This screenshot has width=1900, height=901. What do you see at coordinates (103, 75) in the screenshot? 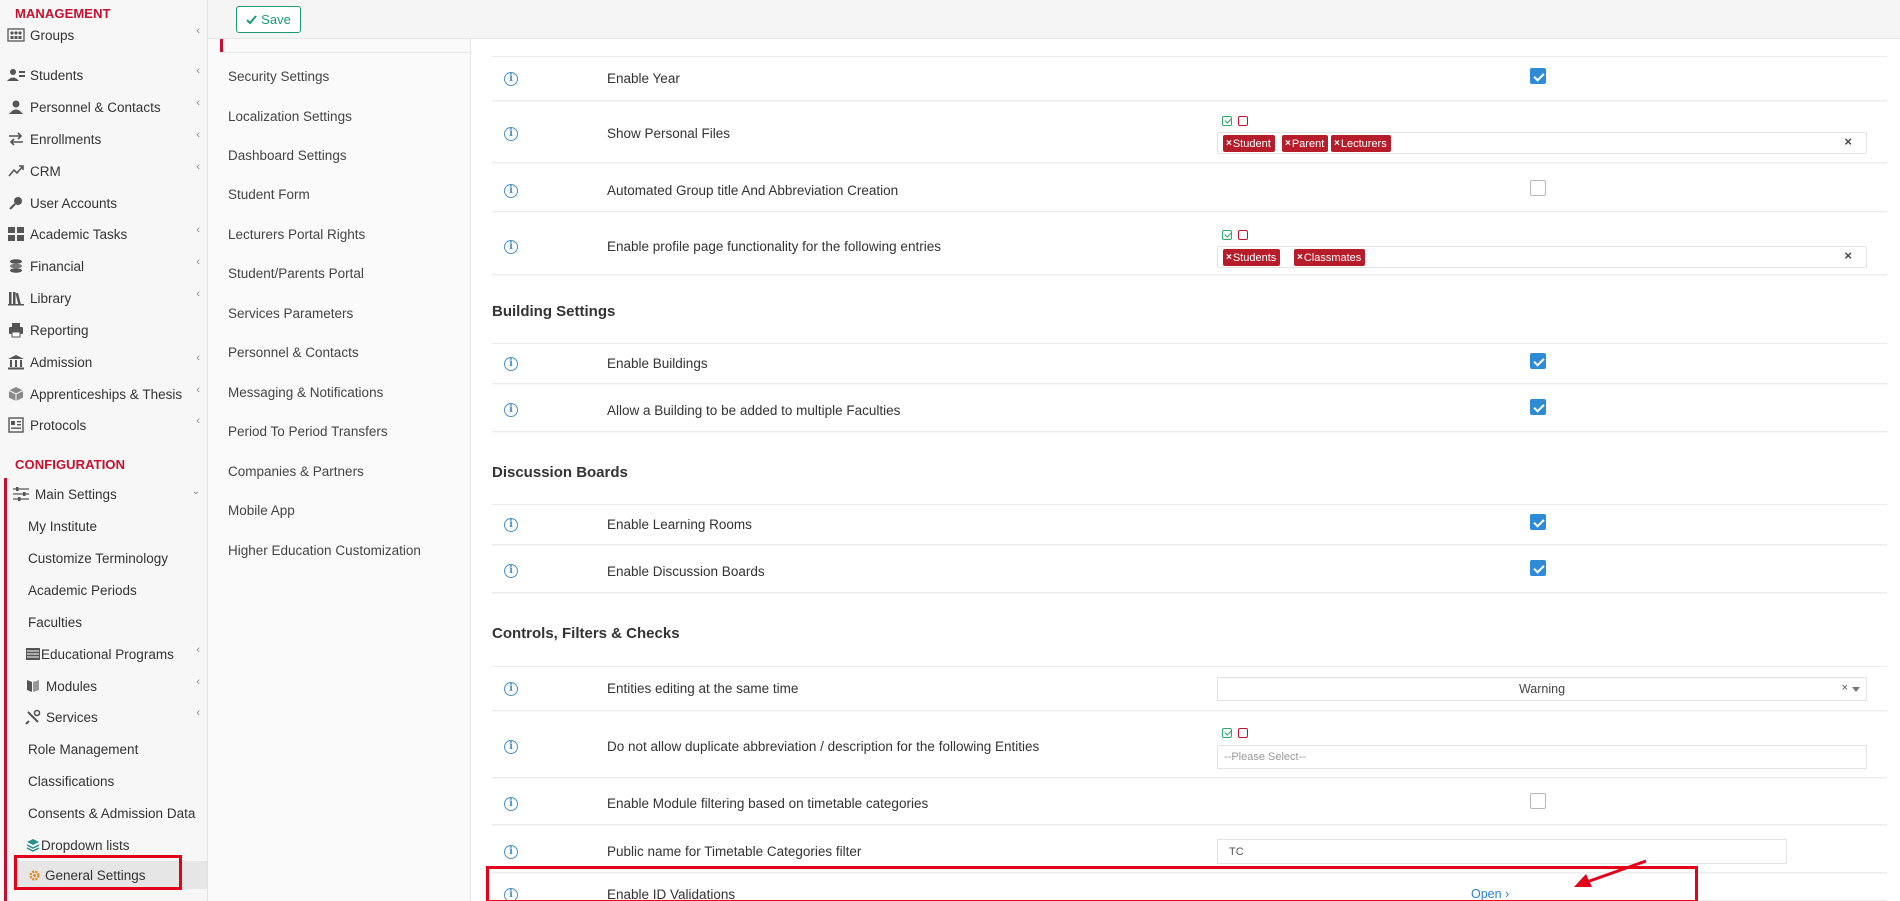
I see `sidebar-item-students: Students ‹` at bounding box center [103, 75].